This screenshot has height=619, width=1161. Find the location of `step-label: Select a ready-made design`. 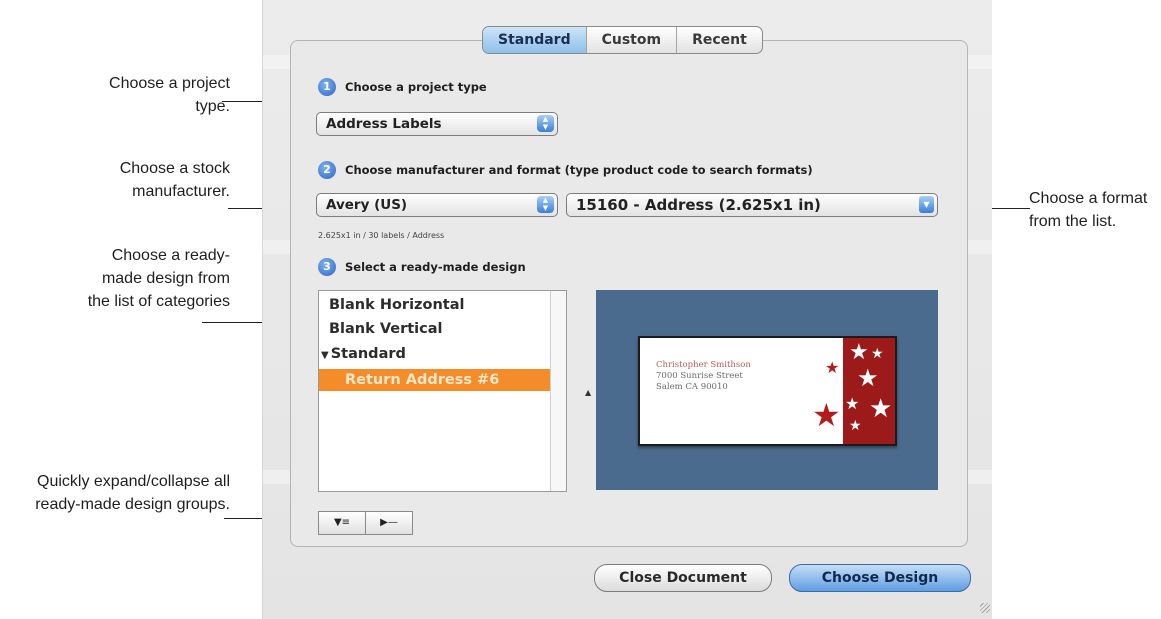

step-label: Select a ready-made design is located at coordinates (435, 267).